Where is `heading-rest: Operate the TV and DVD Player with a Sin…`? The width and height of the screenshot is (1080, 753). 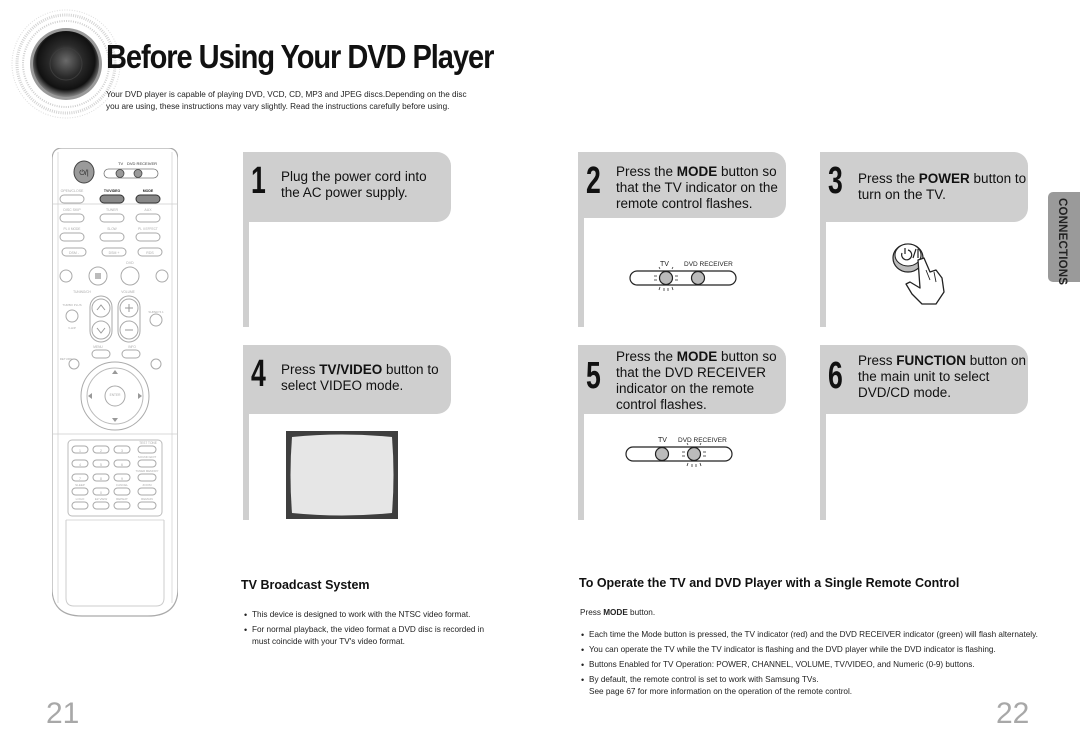 heading-rest: Operate the TV and DVD Player with a Sin… is located at coordinates (776, 583).